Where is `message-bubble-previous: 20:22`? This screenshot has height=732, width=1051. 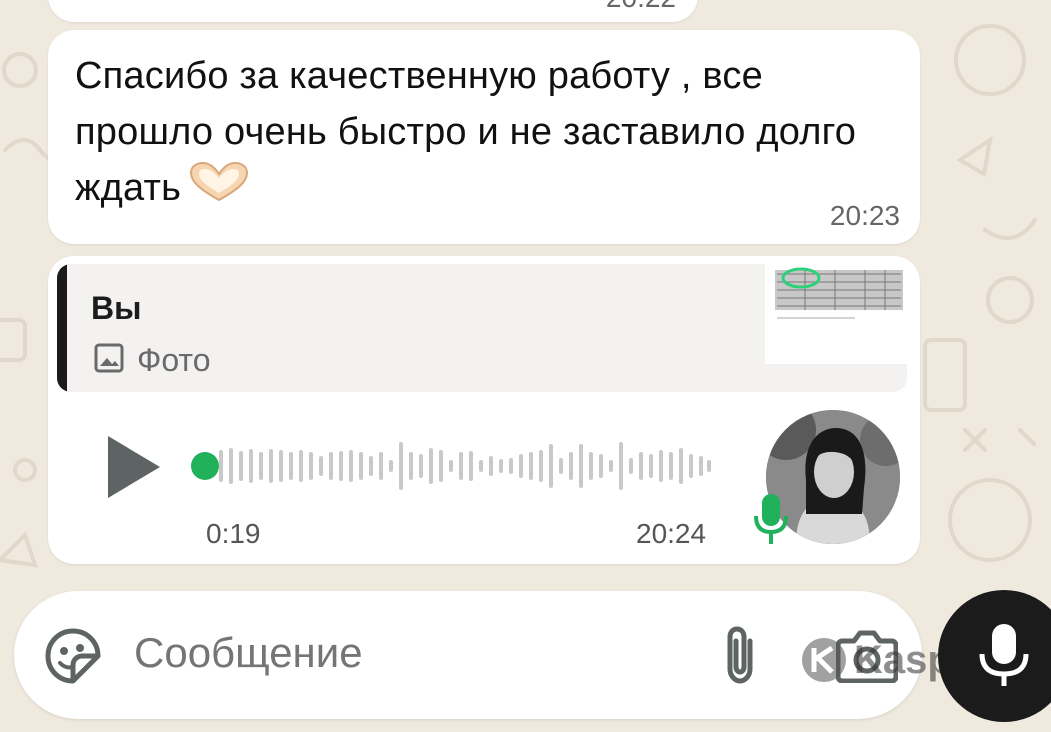
message-bubble-previous: 20:22 is located at coordinates (373, 11).